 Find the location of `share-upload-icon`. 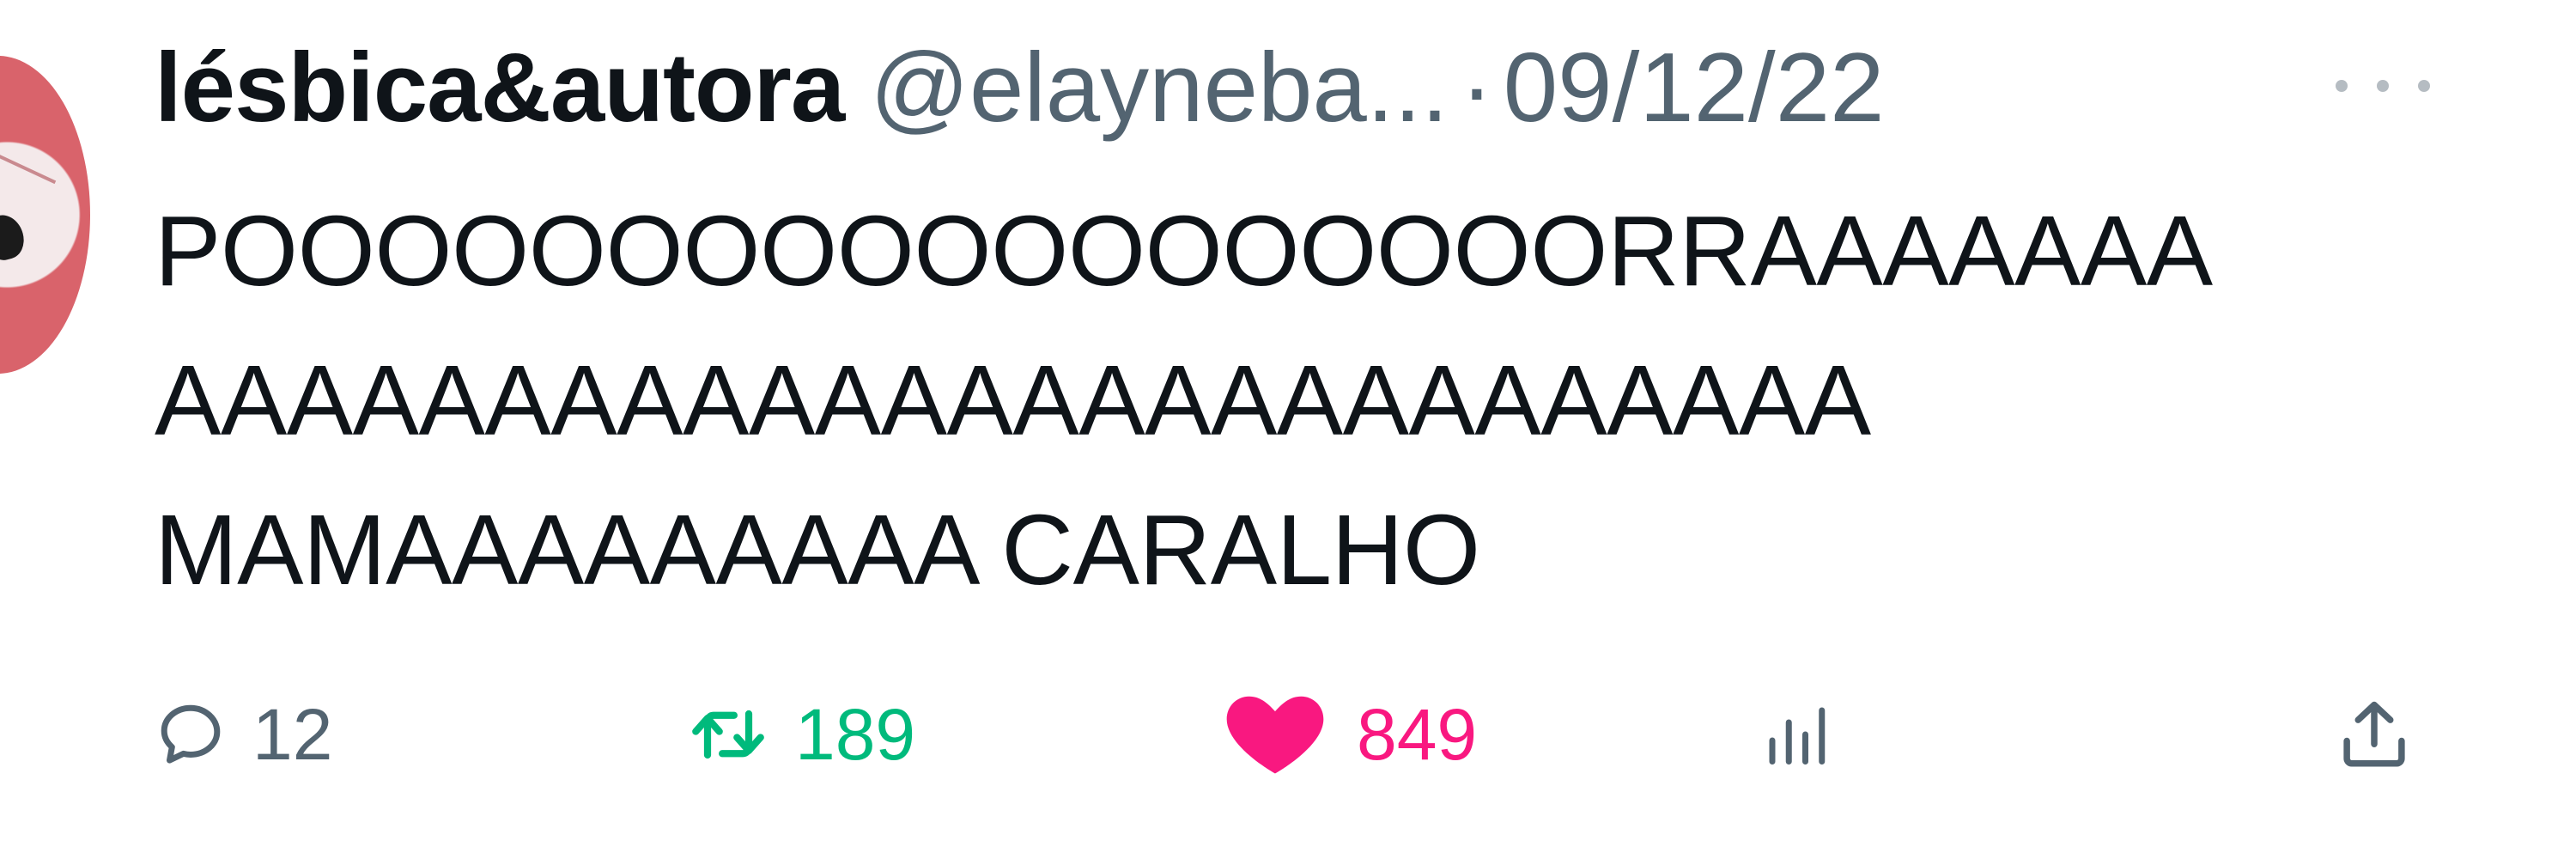

share-upload-icon is located at coordinates (2374, 734).